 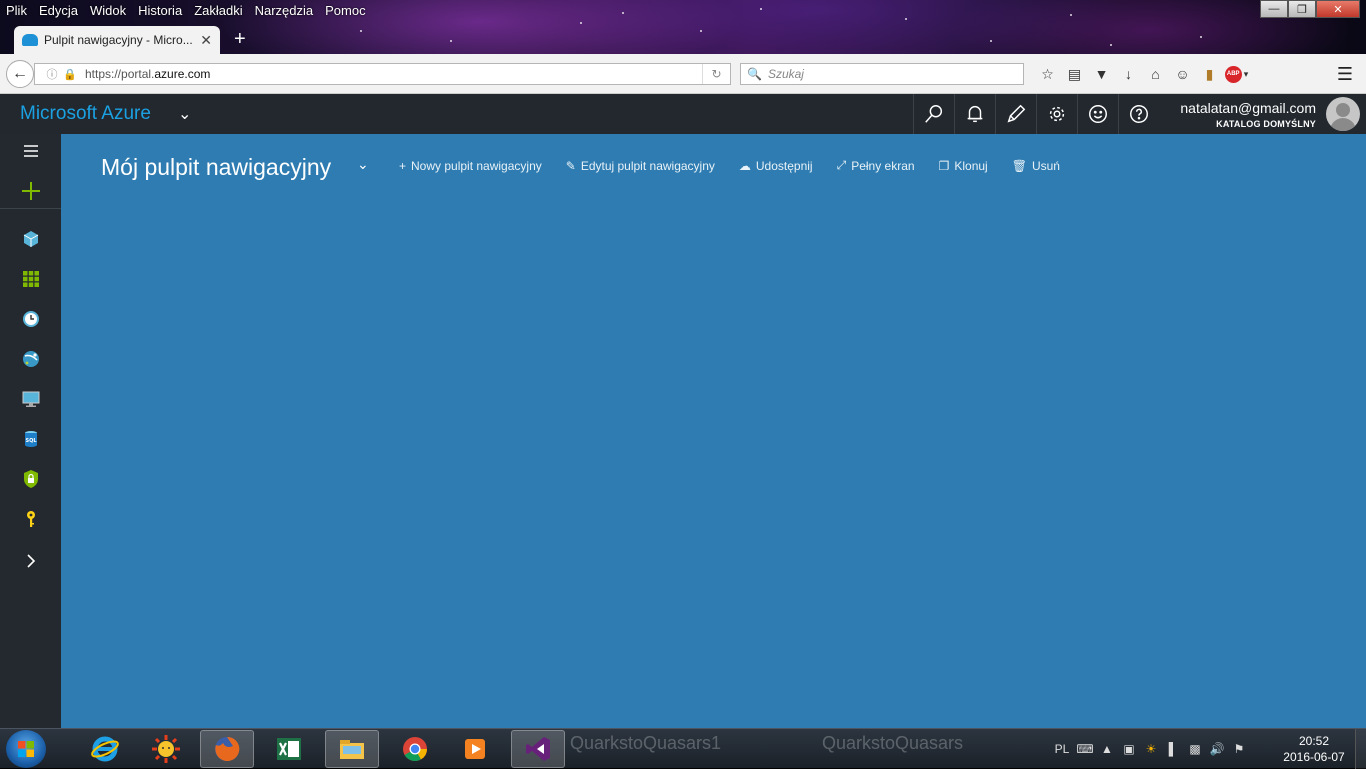 What do you see at coordinates (1056, 114) in the screenshot?
I see `gear-icon` at bounding box center [1056, 114].